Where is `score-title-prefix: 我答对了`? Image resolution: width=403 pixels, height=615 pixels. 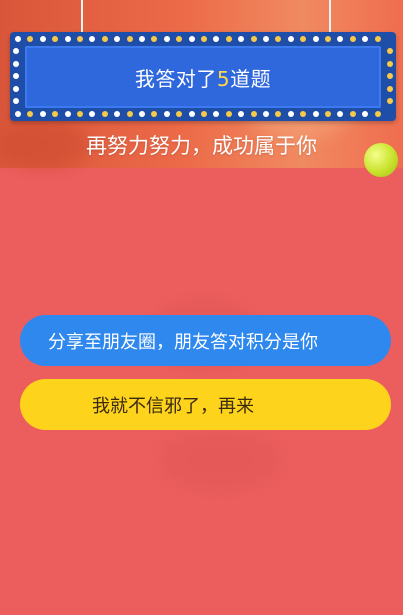
score-title-prefix: 我答对了 is located at coordinates (175, 78).